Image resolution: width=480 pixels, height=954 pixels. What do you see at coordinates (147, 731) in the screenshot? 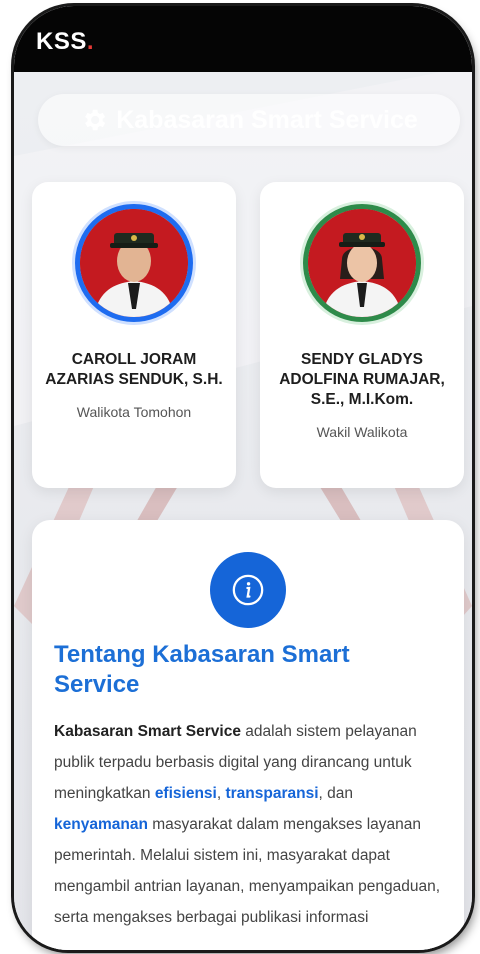
I see `about-strong: Kabasaran Smart Service` at bounding box center [147, 731].